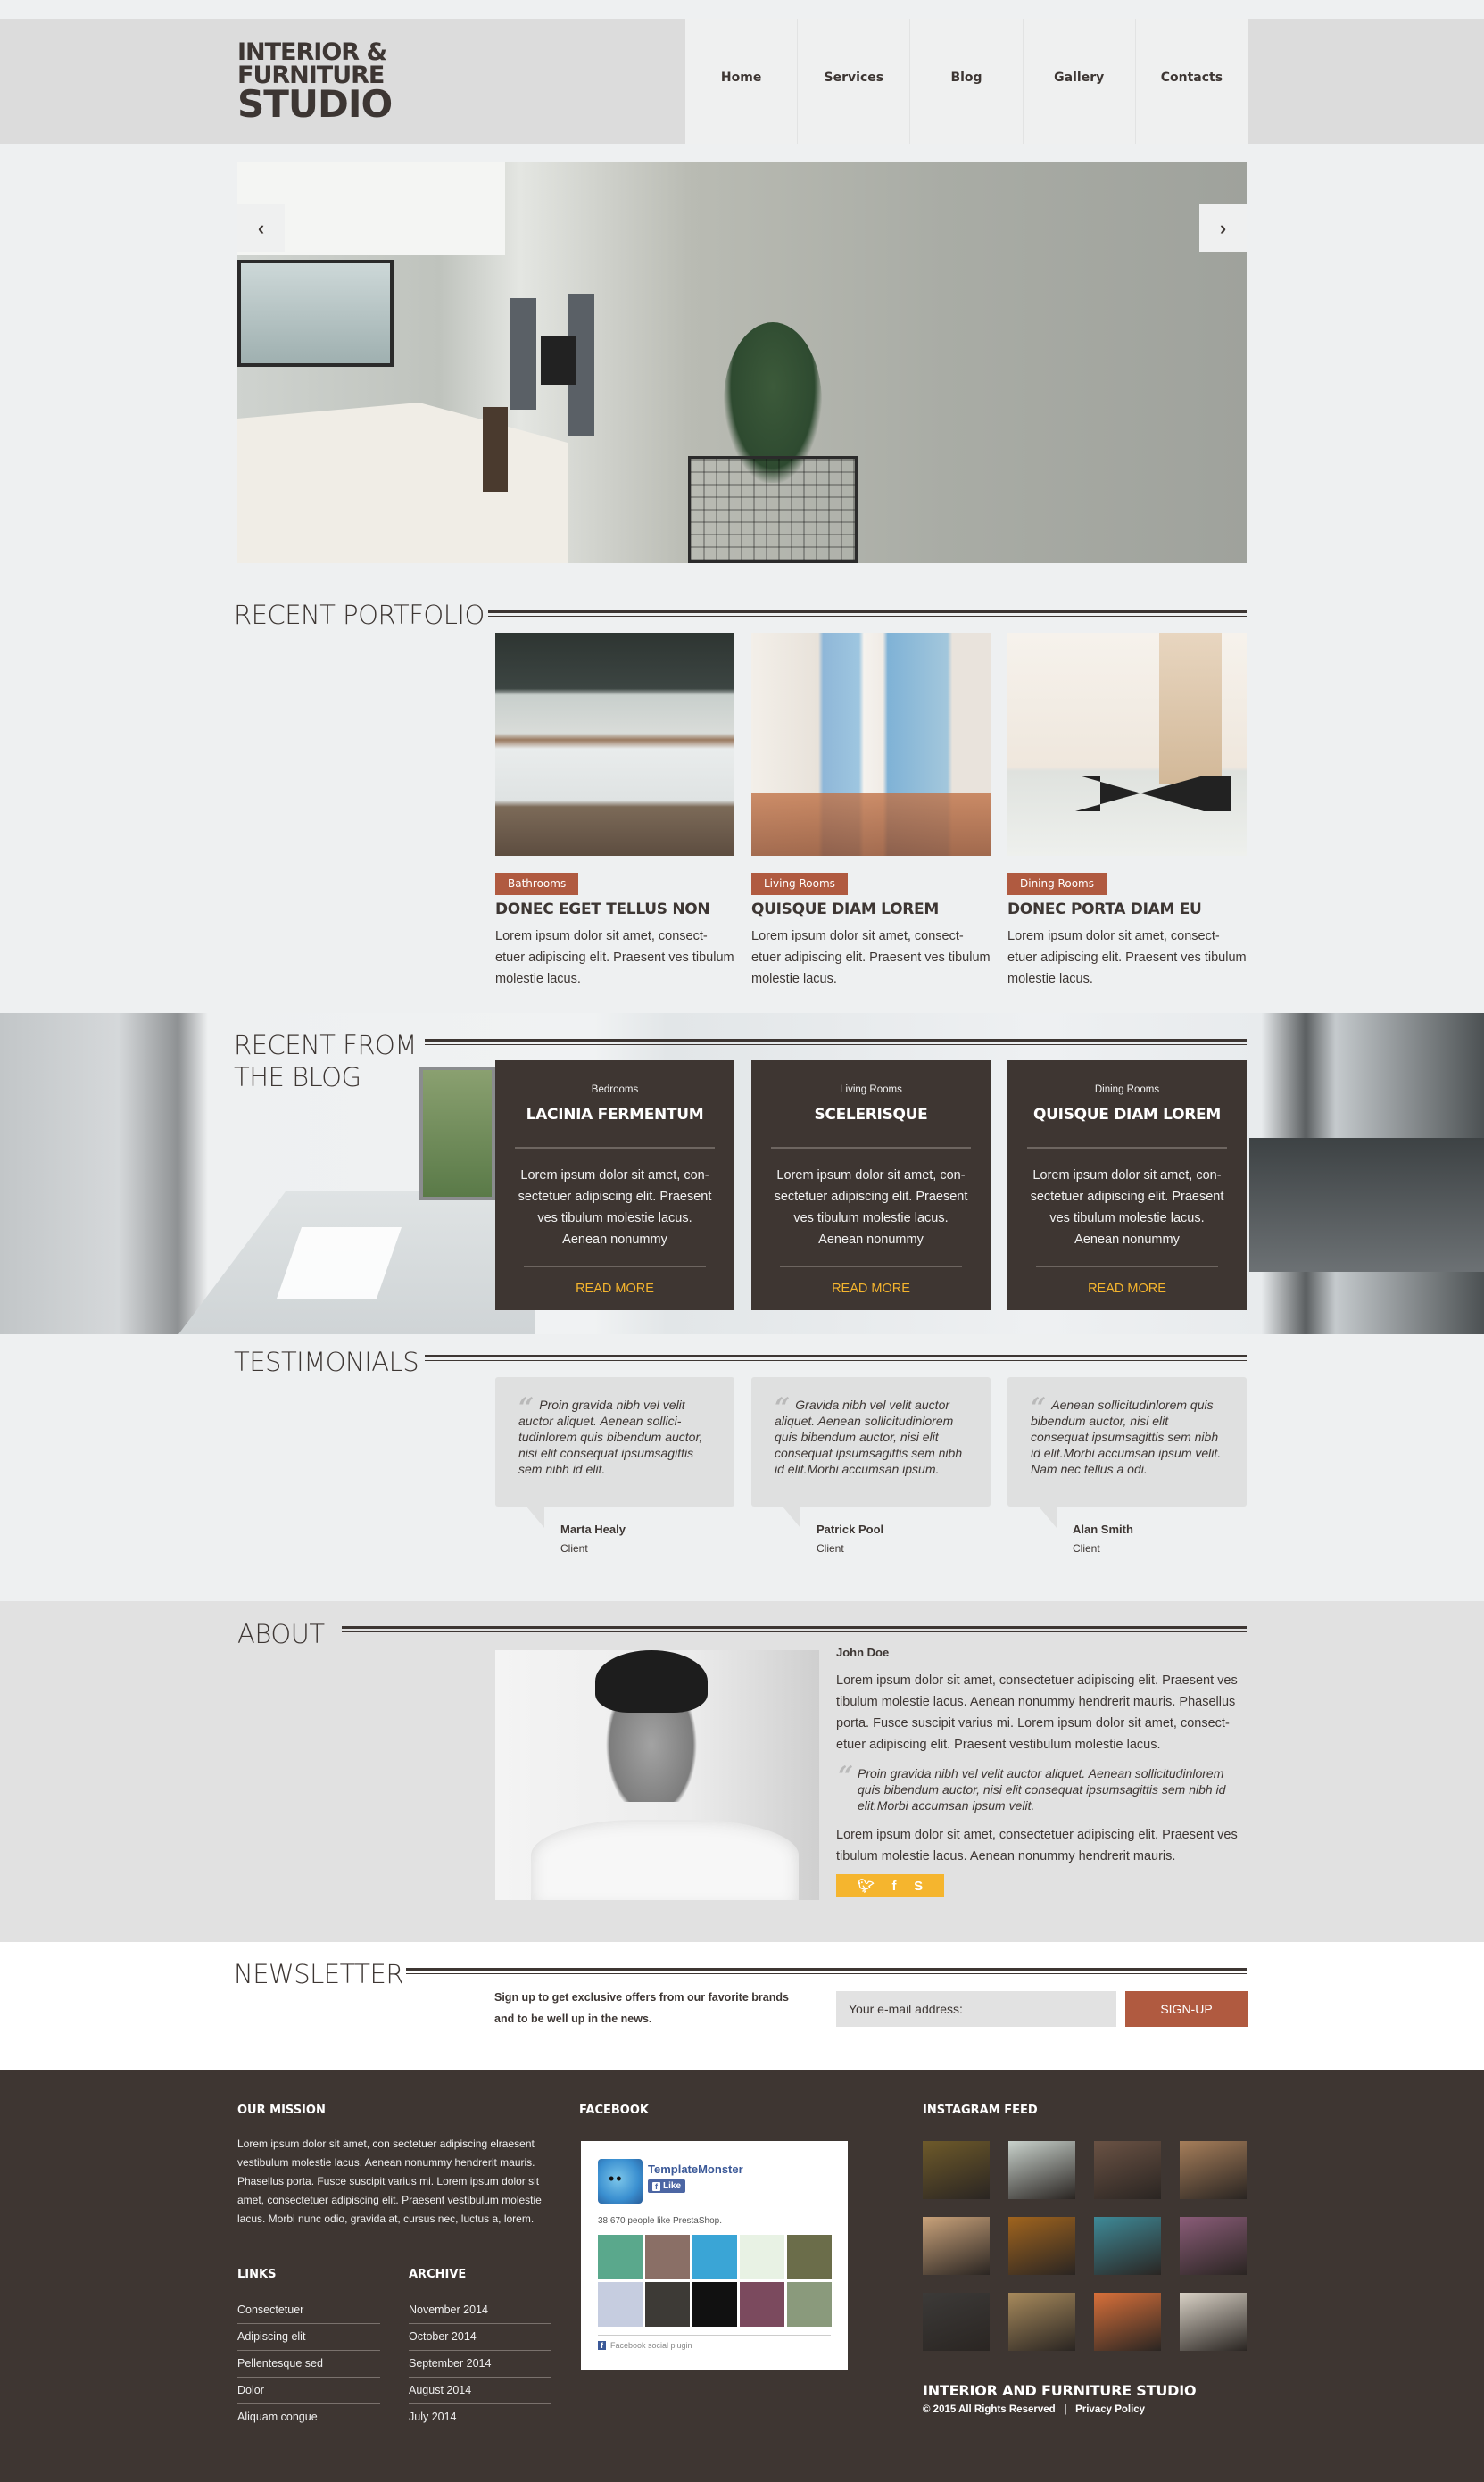 This screenshot has width=1484, height=2482. Describe the element at coordinates (871, 744) in the screenshot. I see `portfolio-image-living-room` at that location.